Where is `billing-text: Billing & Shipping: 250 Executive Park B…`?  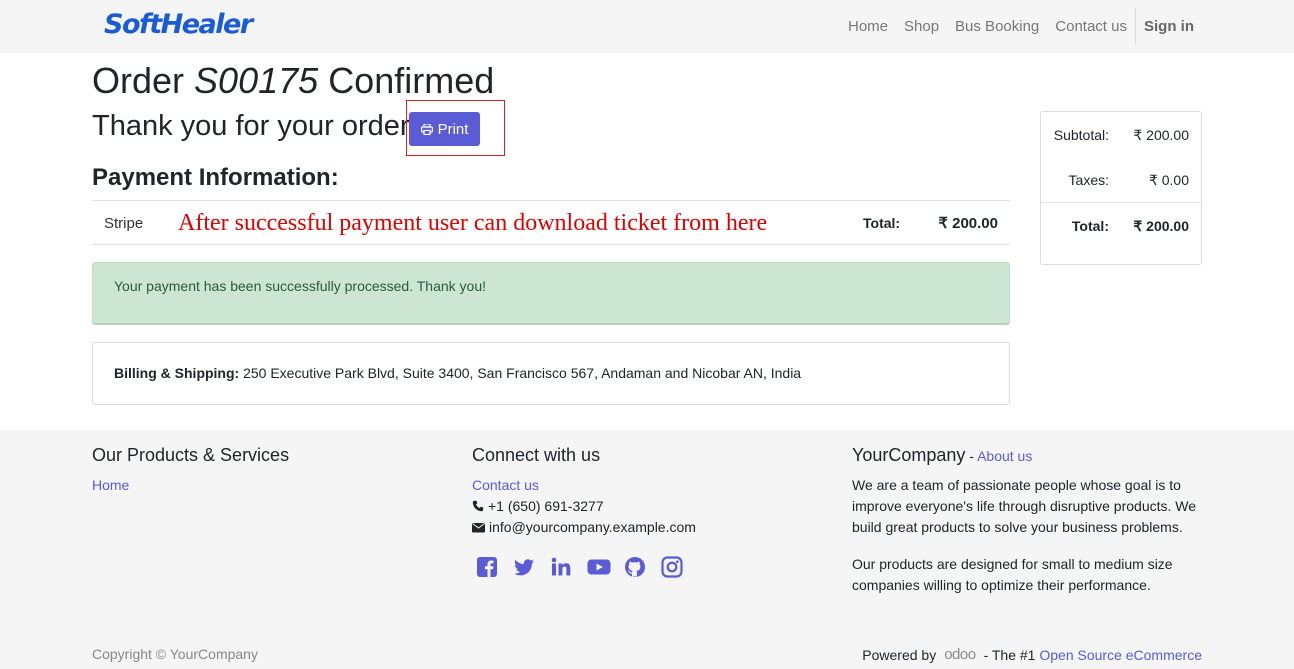
billing-text: Billing & Shipping: 250 Executive Park B… is located at coordinates (457, 373).